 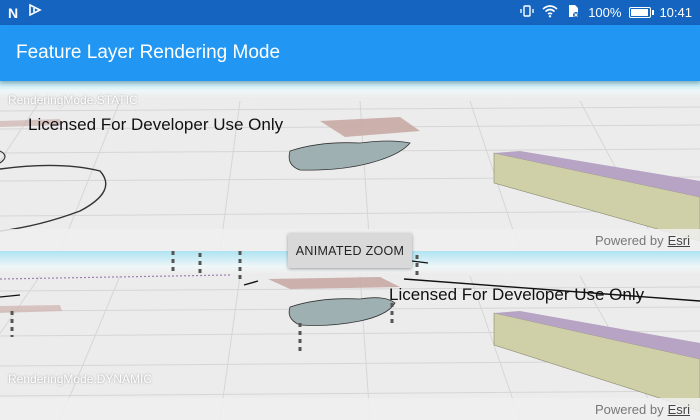 I want to click on animated-zoom-button: ANIMATED ZOOM, so click(x=350, y=250).